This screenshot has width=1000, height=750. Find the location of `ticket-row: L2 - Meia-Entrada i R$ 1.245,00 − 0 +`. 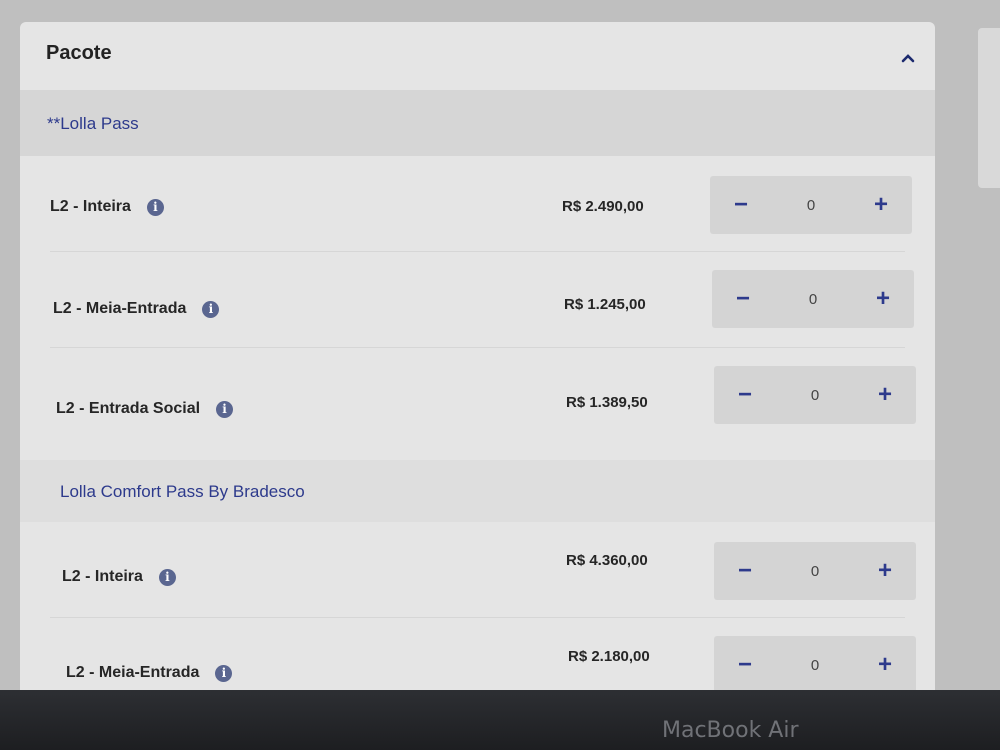

ticket-row: L2 - Meia-Entrada i R$ 1.245,00 − 0 + is located at coordinates (477, 300).